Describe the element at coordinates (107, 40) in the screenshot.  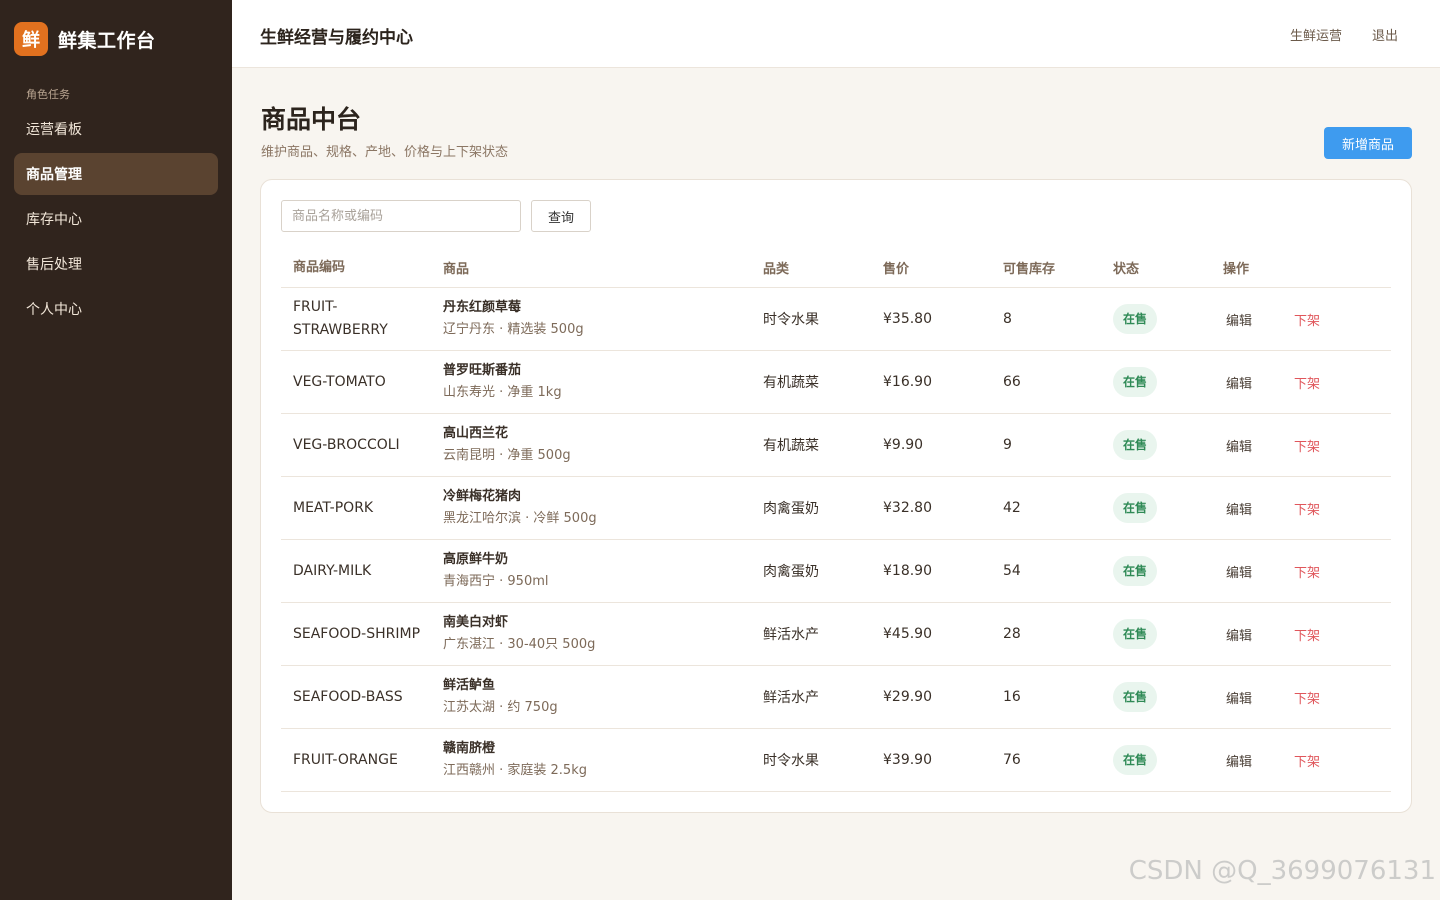
I see `brand-name: 鲜集工作台` at that location.